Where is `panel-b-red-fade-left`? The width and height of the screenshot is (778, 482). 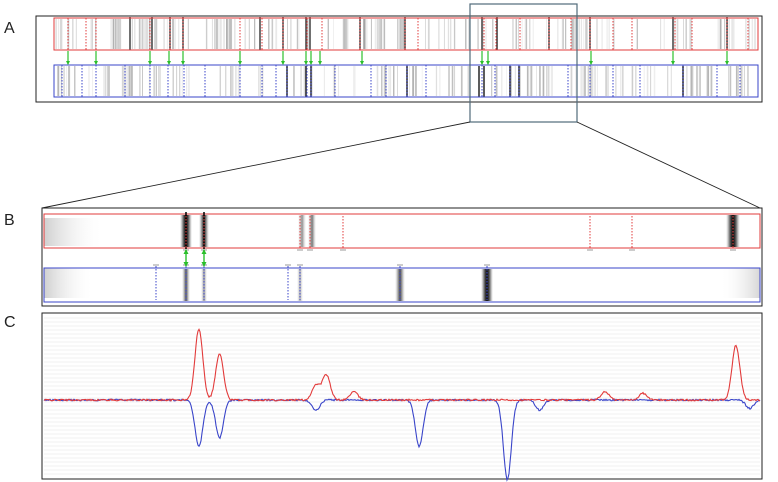 panel-b-red-fade-left is located at coordinates (74, 232).